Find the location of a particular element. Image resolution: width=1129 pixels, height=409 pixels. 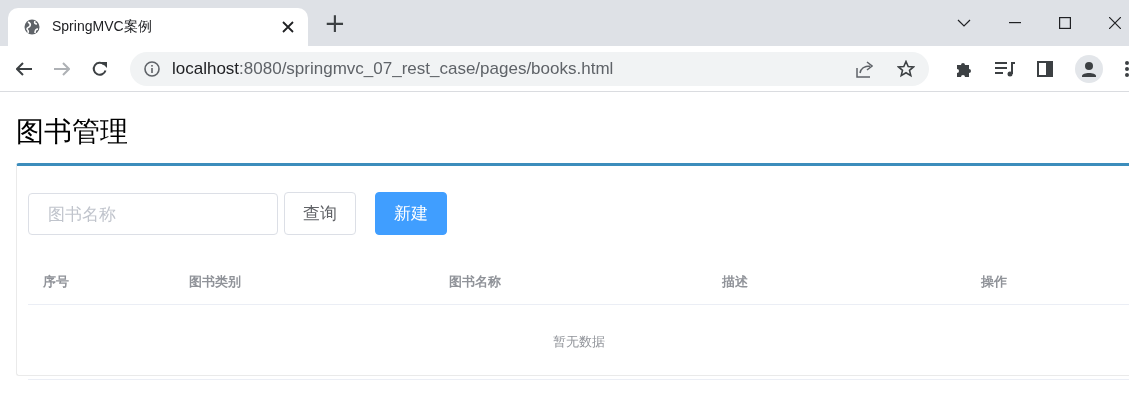

query-button: 查询 is located at coordinates (320, 213).